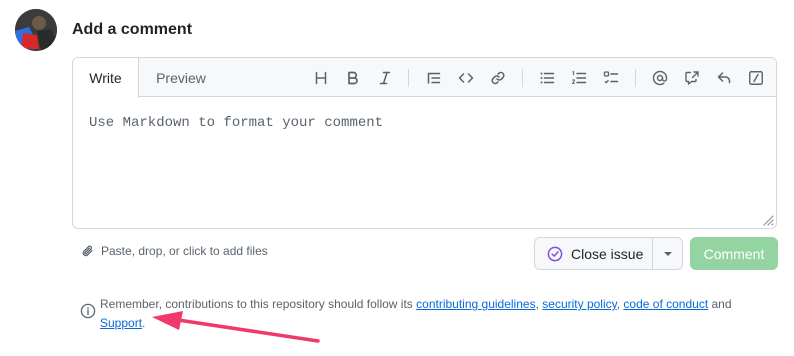  Describe the element at coordinates (184, 251) in the screenshot. I see `attach-files-label: Paste, drop, or click to add files` at that location.